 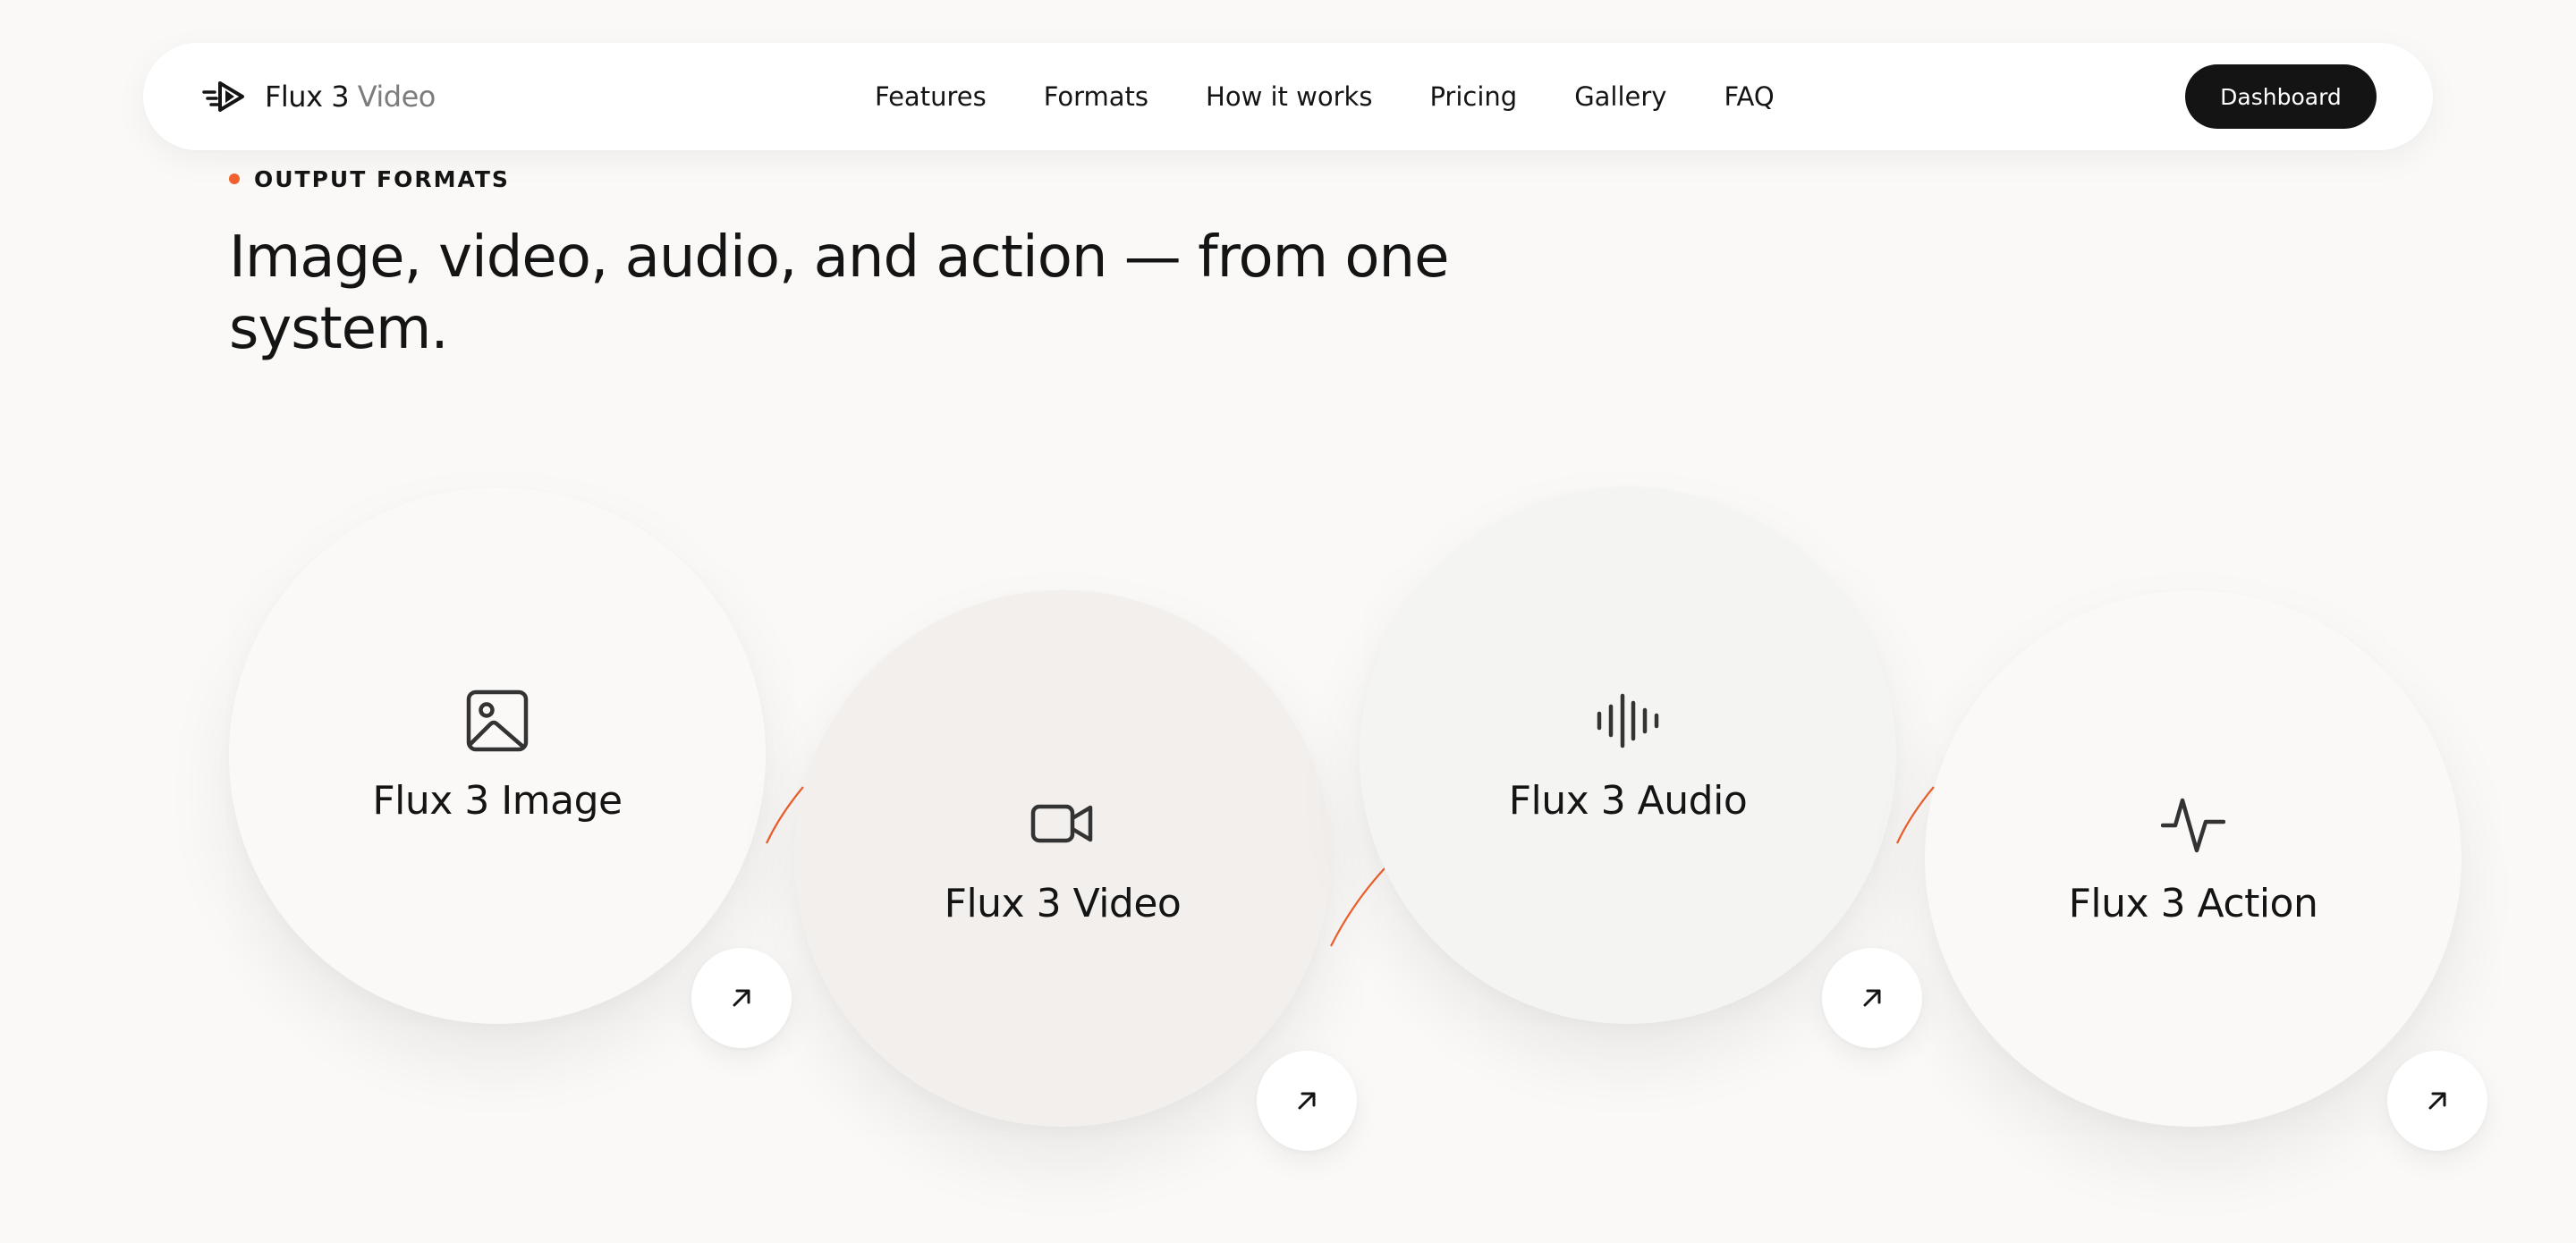 I want to click on accent-dot, so click(x=234, y=178).